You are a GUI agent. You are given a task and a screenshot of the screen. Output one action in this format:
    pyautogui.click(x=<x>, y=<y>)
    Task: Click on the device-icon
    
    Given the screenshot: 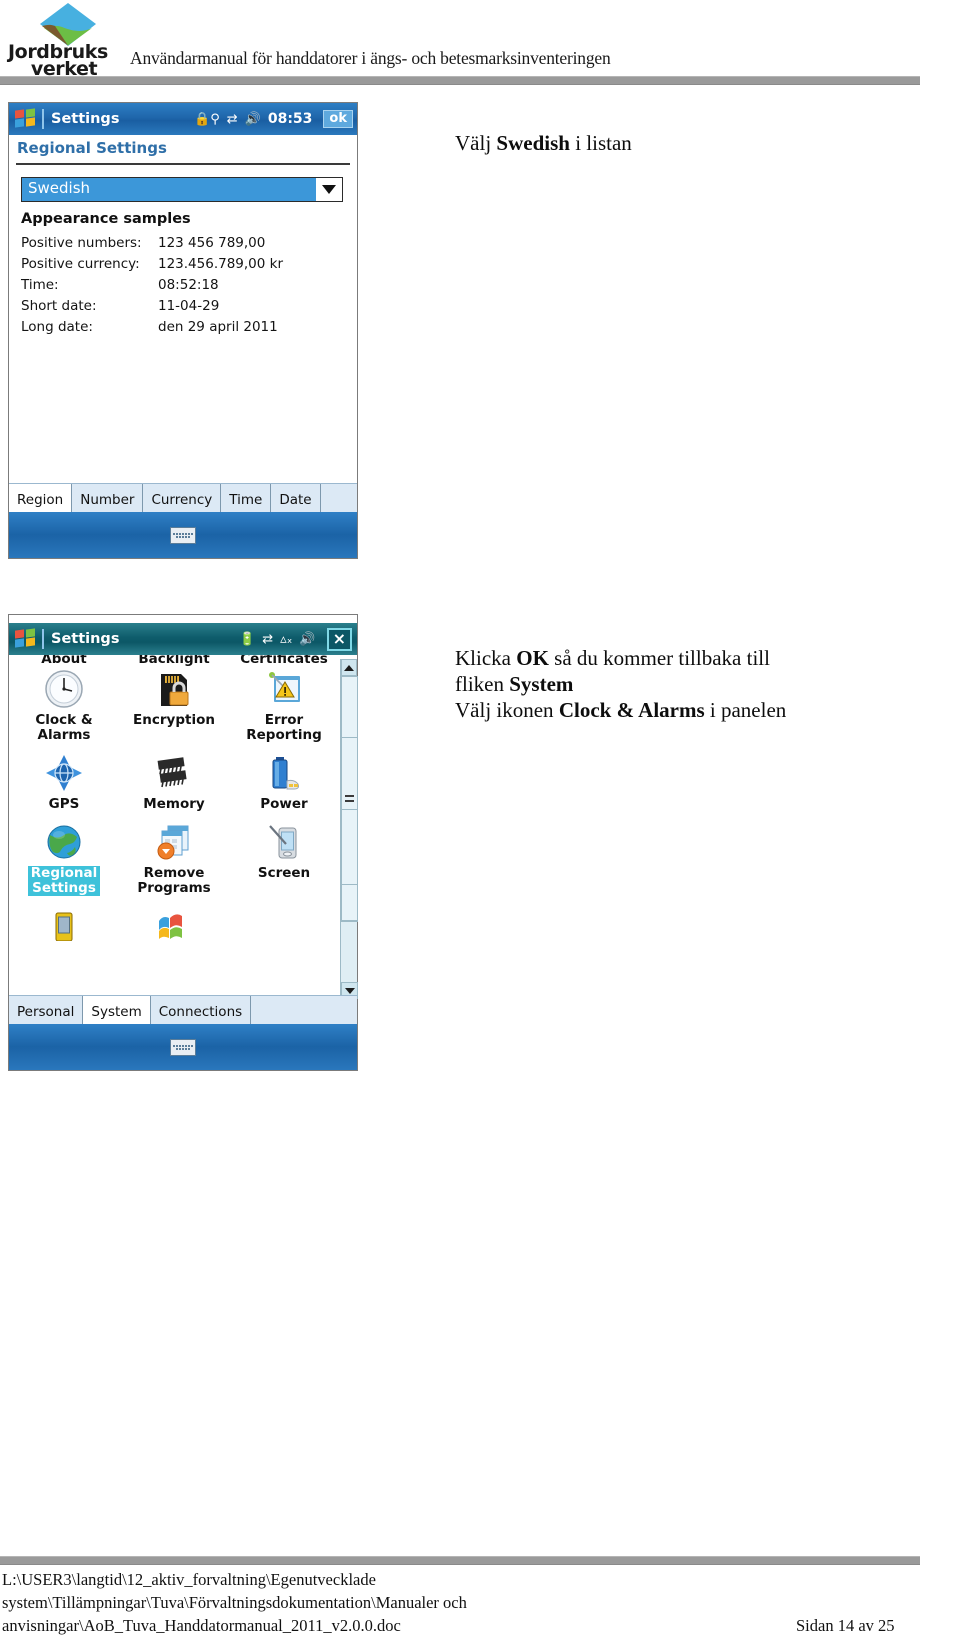 What is the action you would take?
    pyautogui.click(x=64, y=926)
    